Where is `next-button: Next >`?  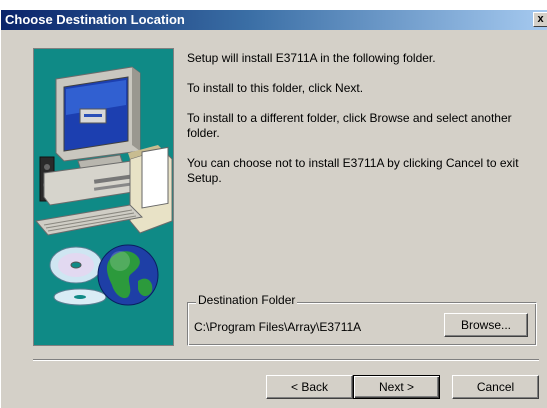 next-button: Next > is located at coordinates (396, 387).